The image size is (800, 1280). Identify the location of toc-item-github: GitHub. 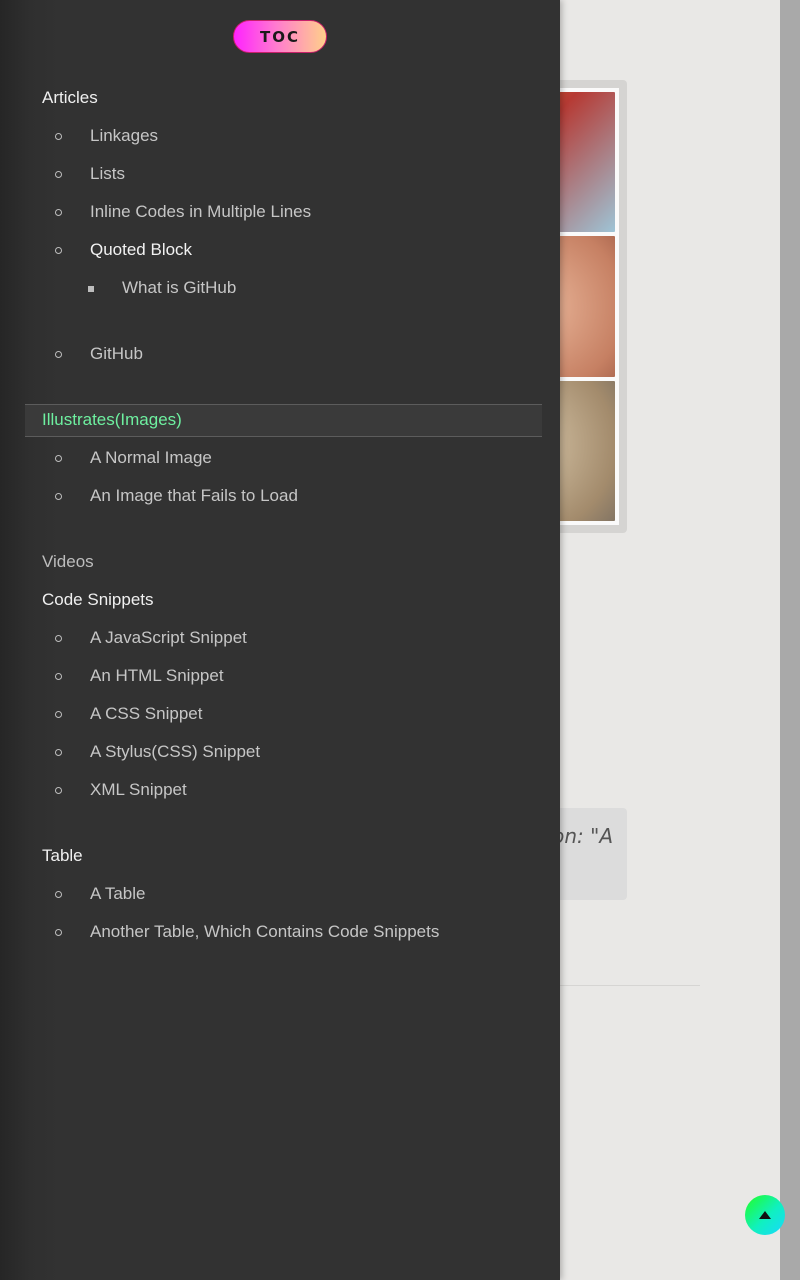
(116, 354).